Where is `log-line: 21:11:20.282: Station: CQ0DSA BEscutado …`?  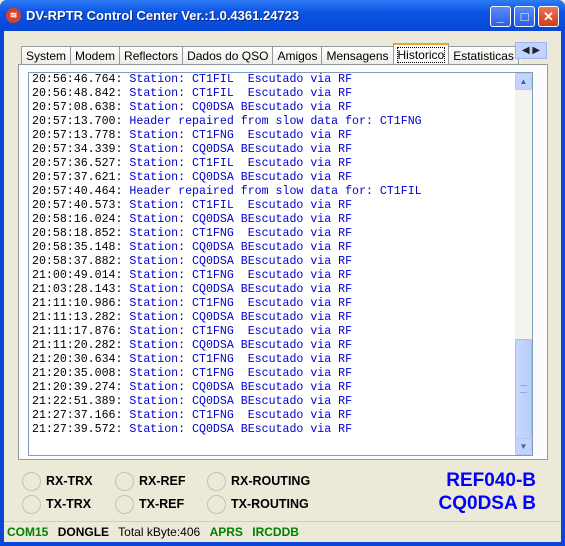
log-line: 21:11:20.282: Station: CQ0DSA BEscutado … is located at coordinates (280, 346).